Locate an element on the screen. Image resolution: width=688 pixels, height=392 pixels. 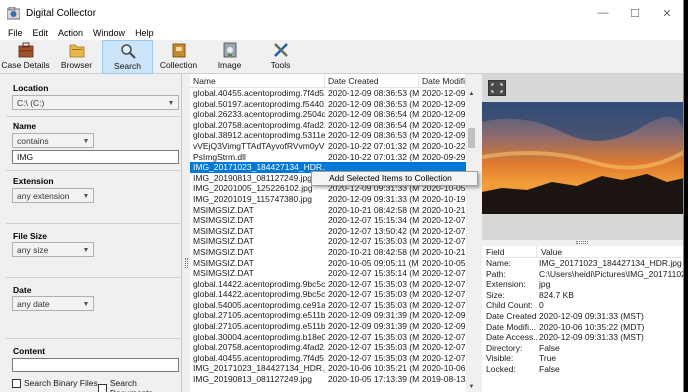
column-date-created: Date Created is located at coordinates (372, 80).